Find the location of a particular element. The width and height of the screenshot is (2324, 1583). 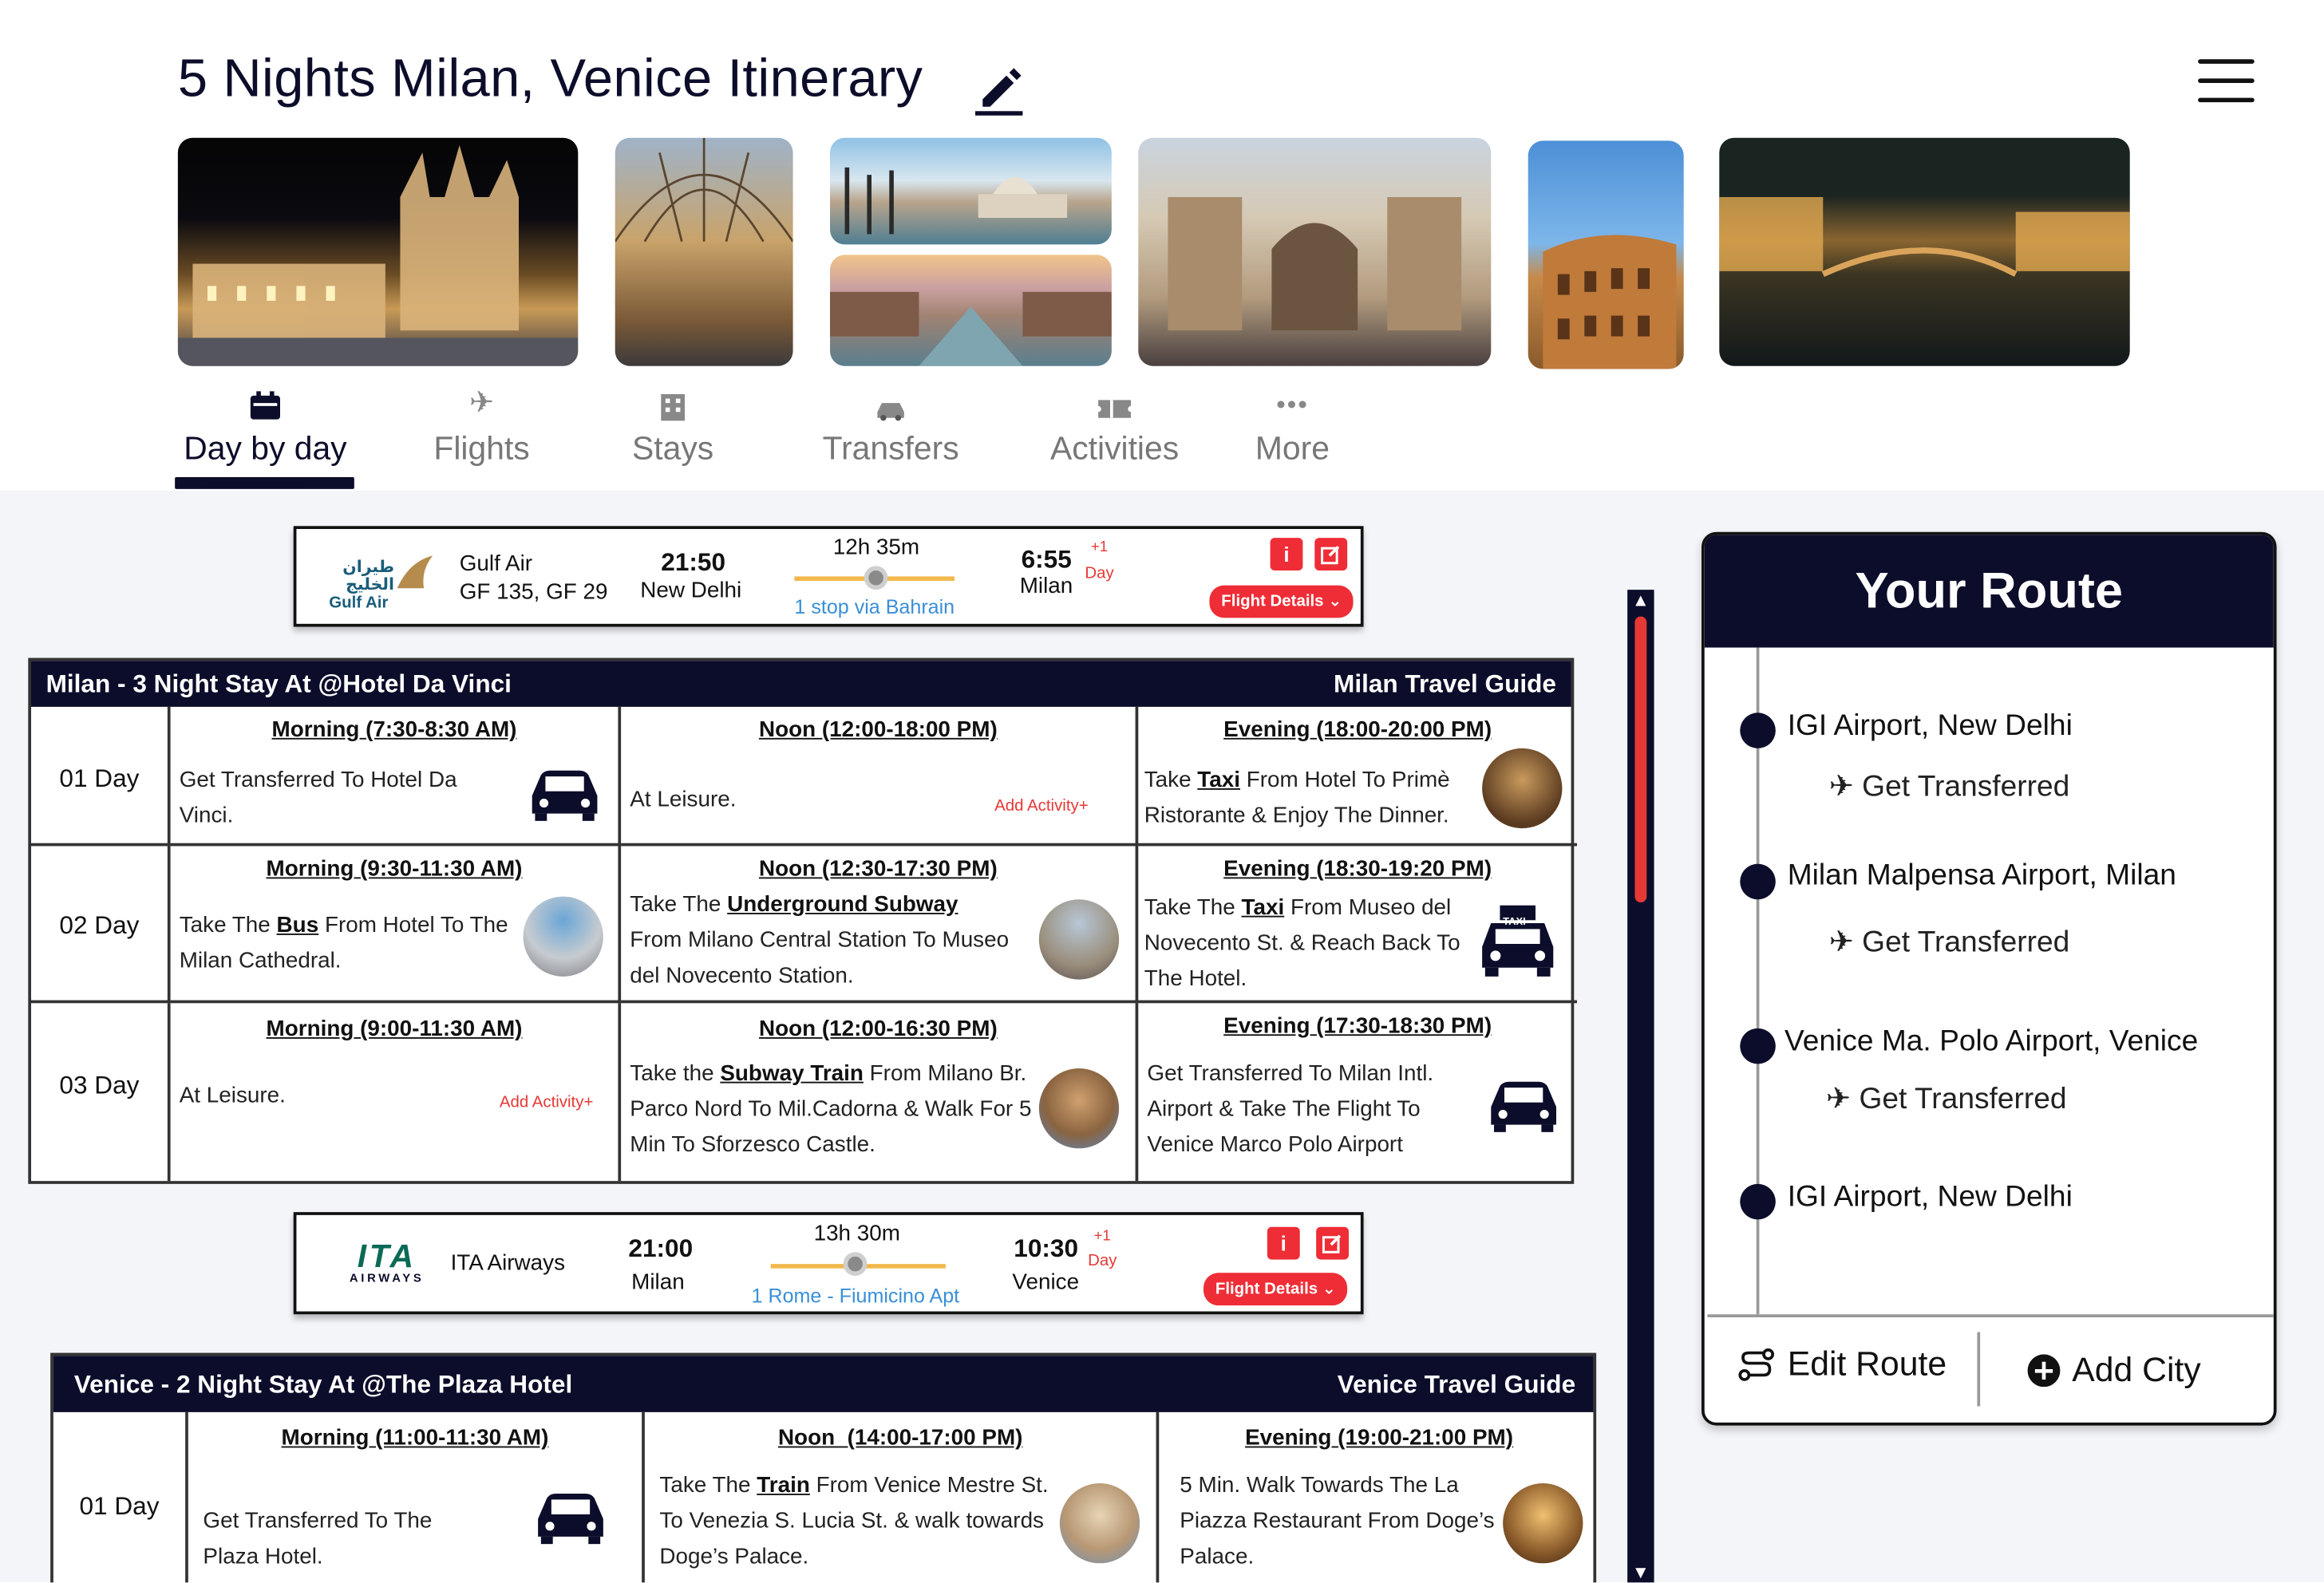

photo-galleria-dome is located at coordinates (704, 251).